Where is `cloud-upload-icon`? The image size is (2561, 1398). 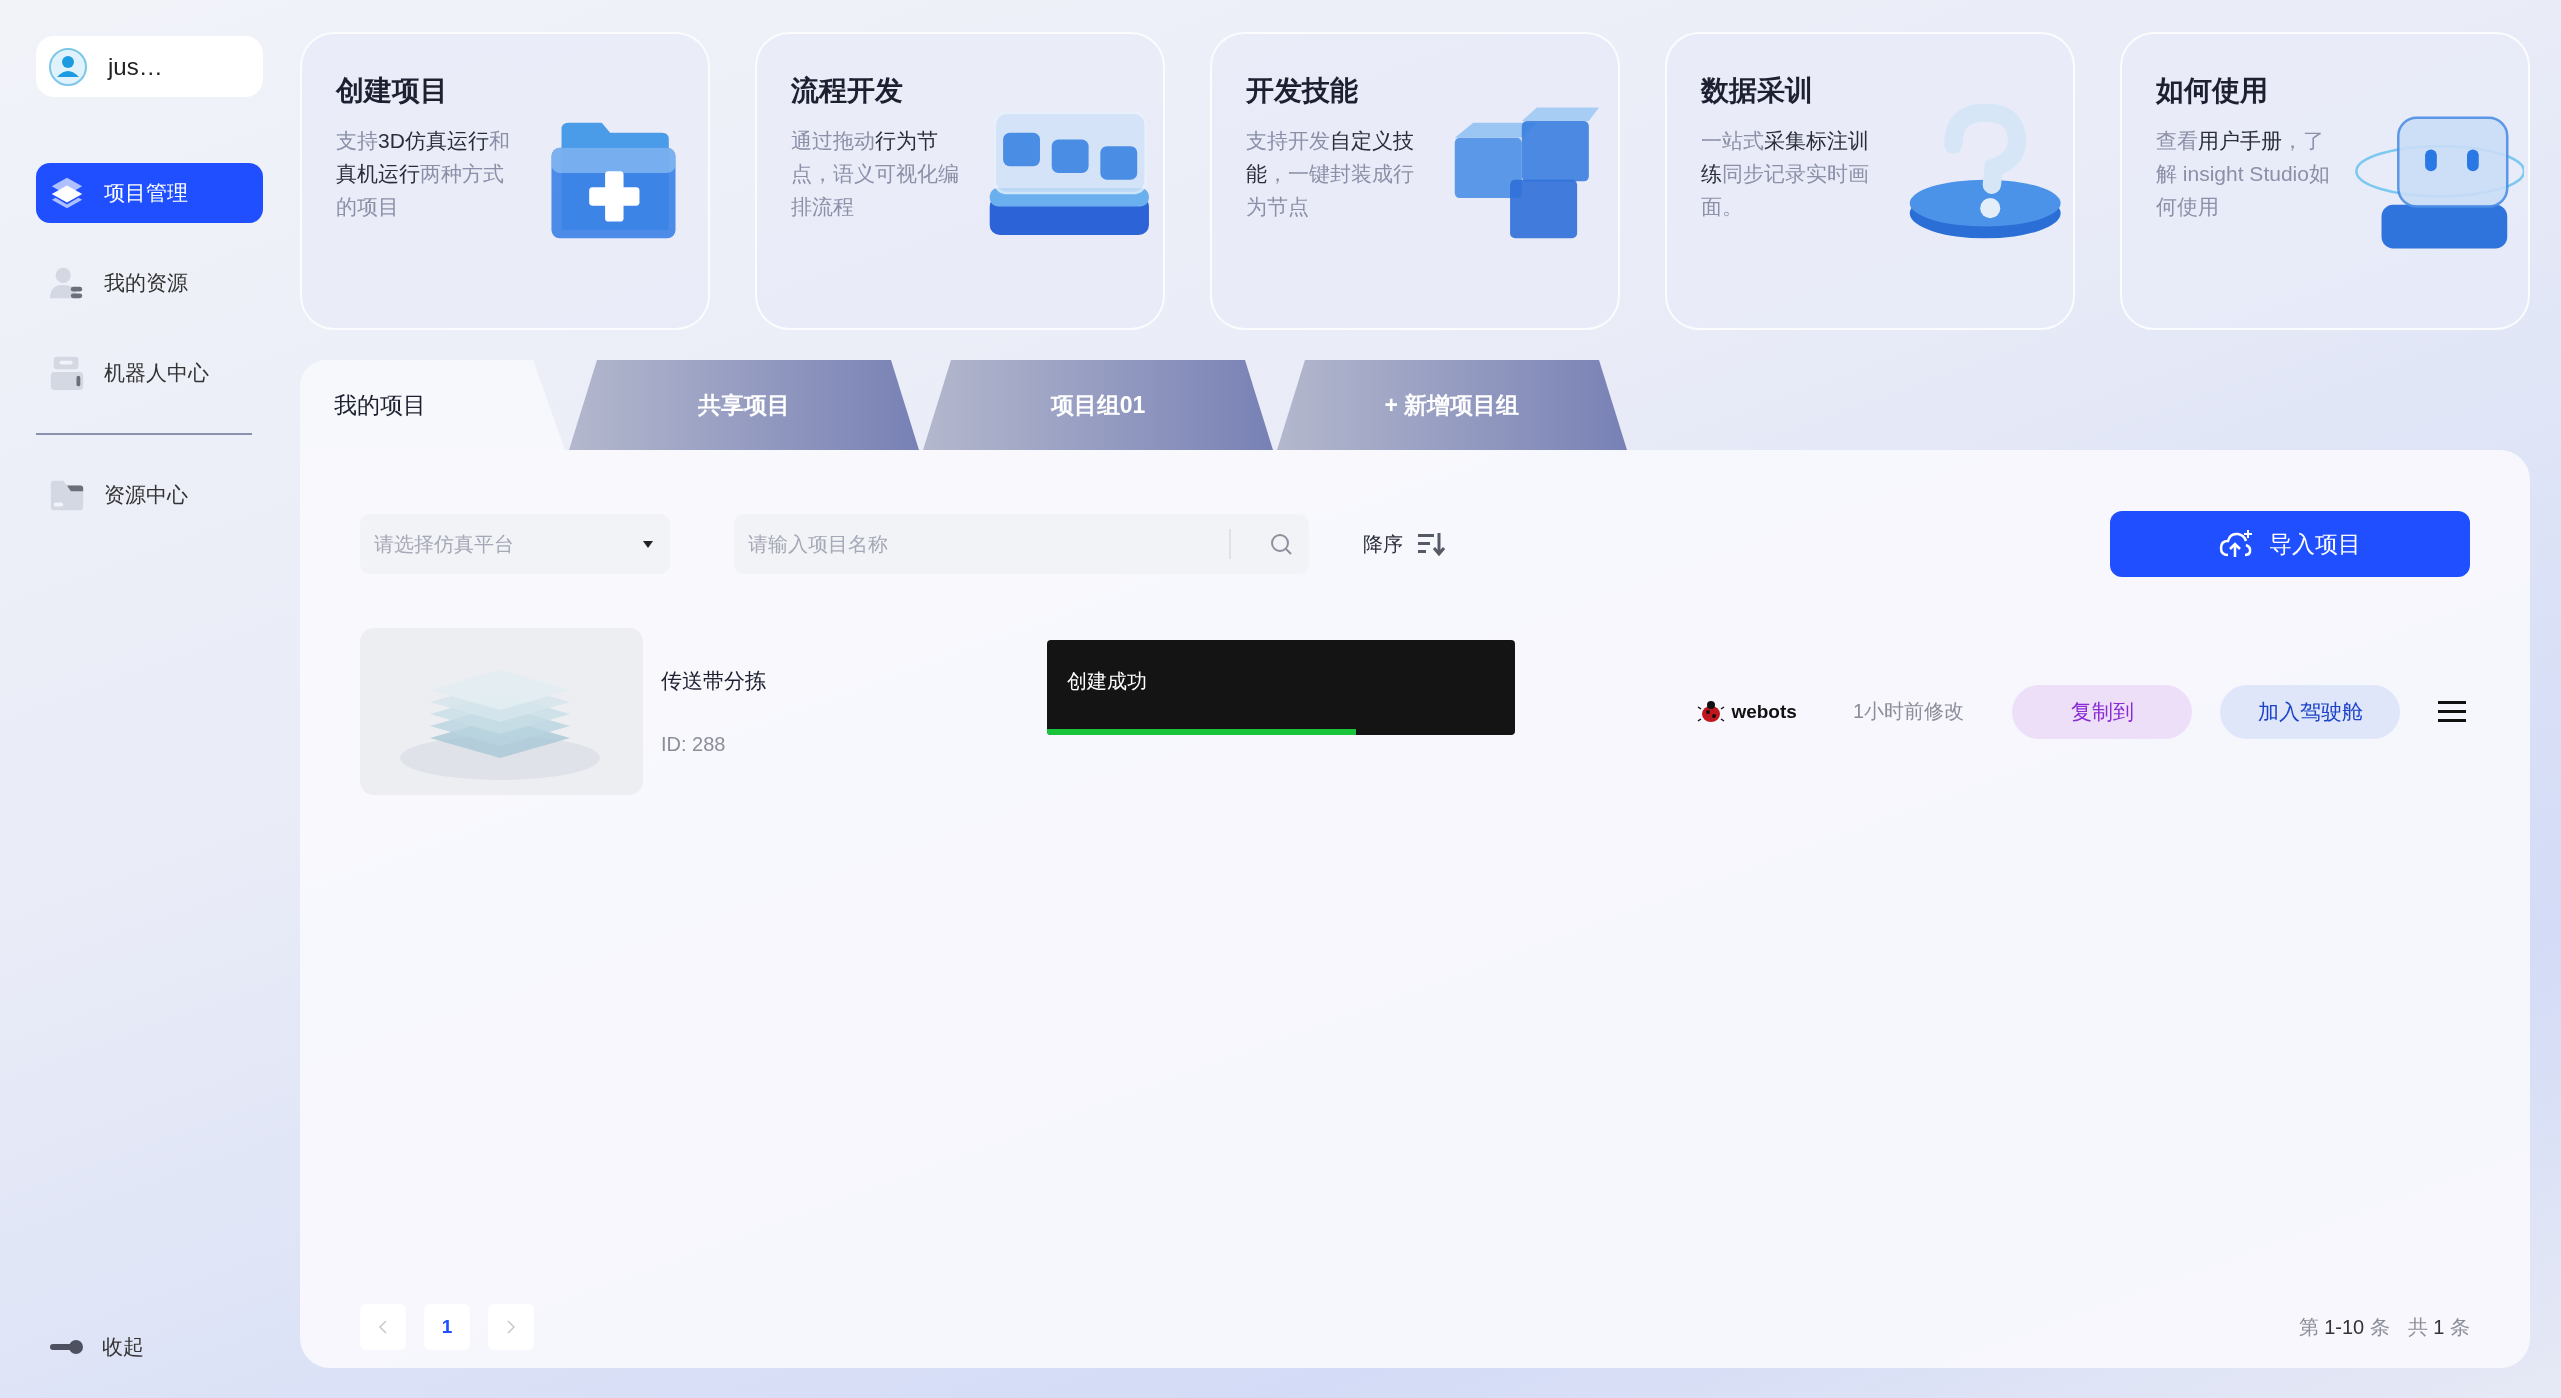
cloud-upload-icon is located at coordinates (2236, 544).